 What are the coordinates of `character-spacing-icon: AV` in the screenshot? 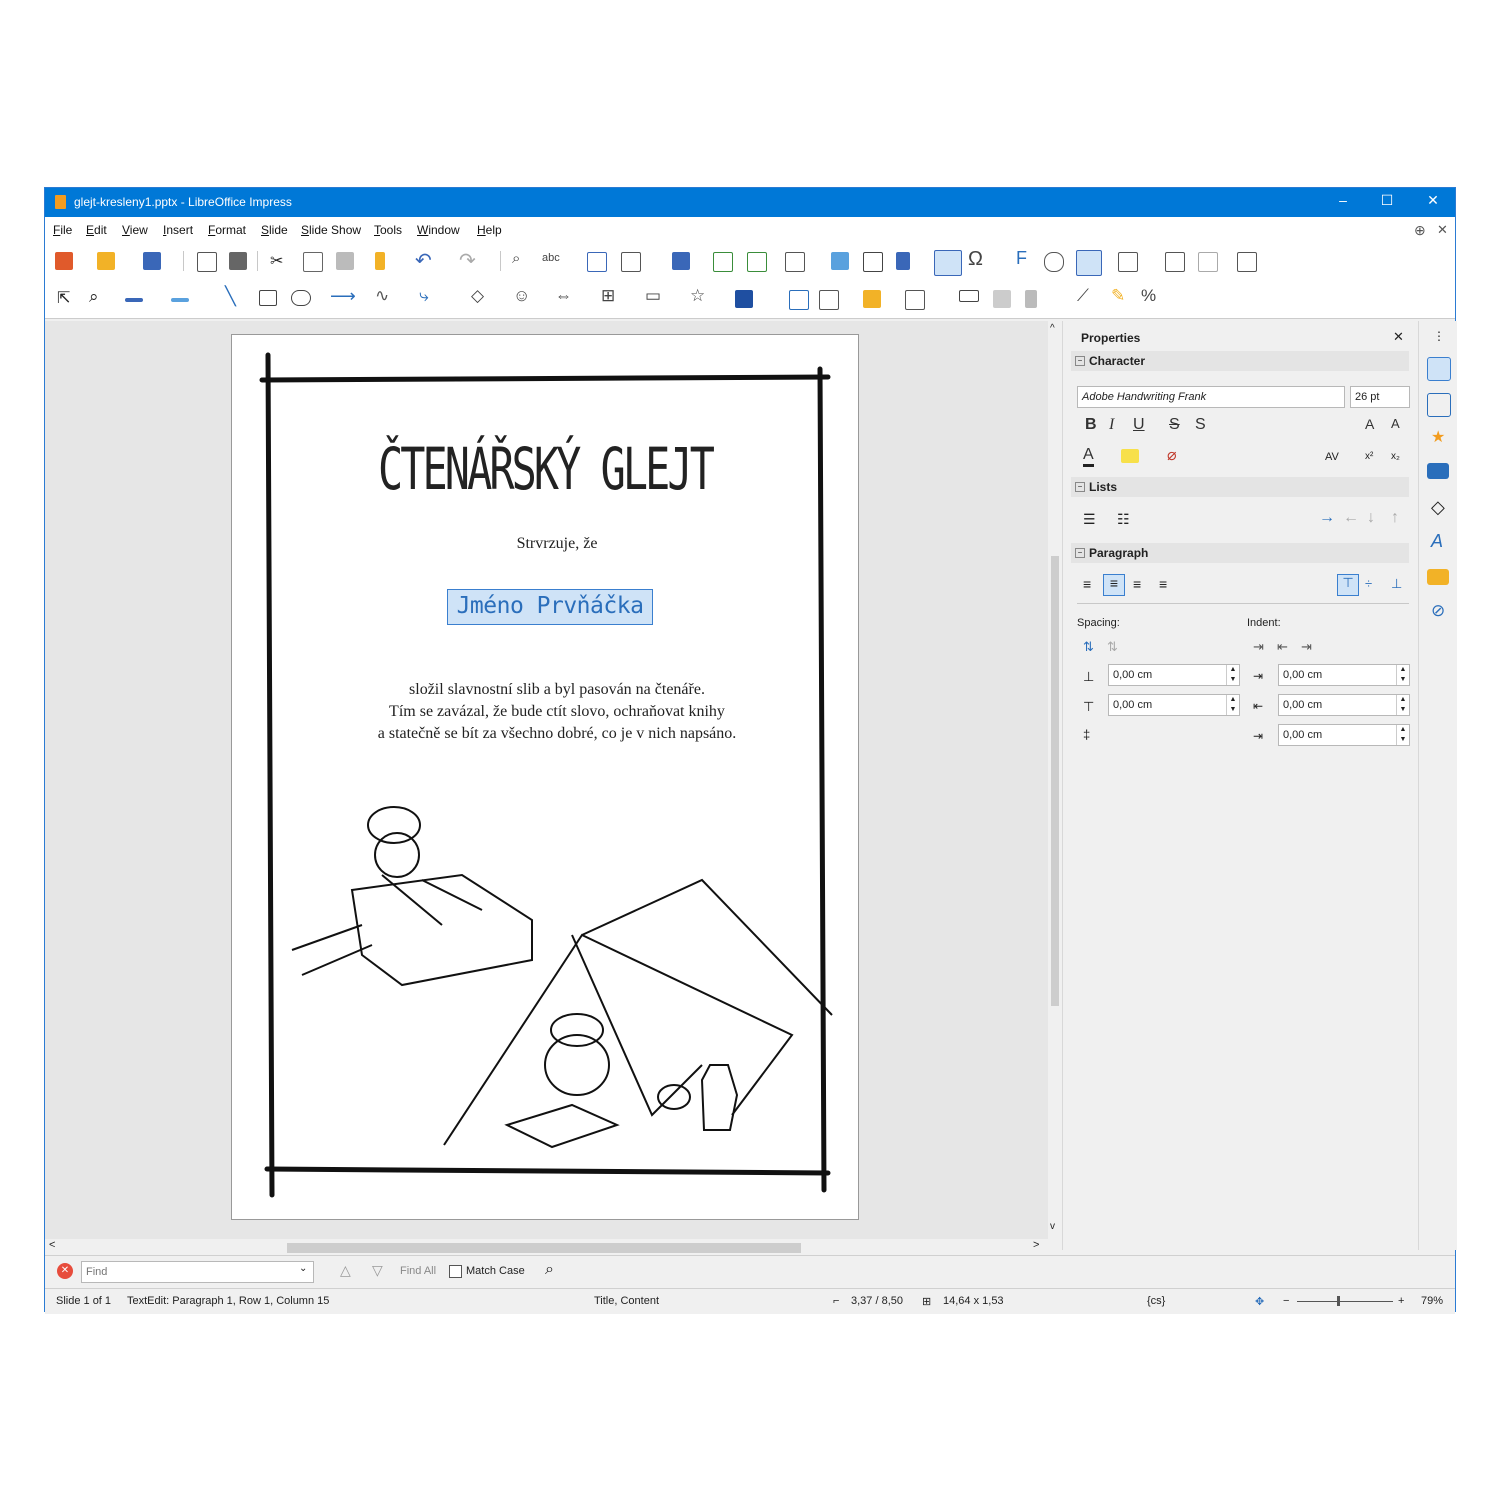 It's located at (1332, 457).